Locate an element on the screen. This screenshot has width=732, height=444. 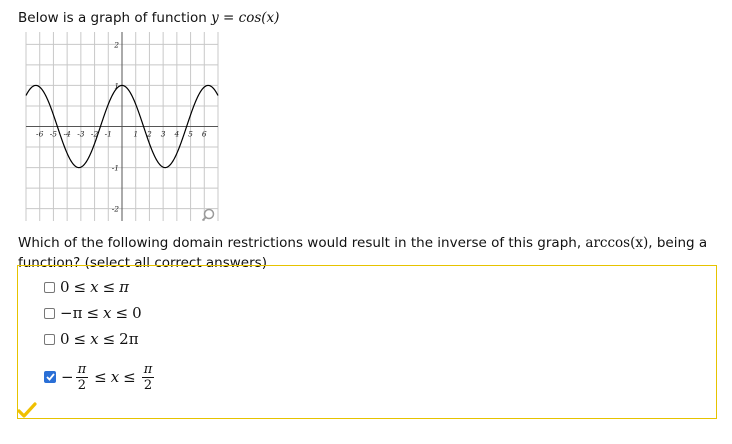
y-tick-label: -1 is located at coordinates (115, 168).